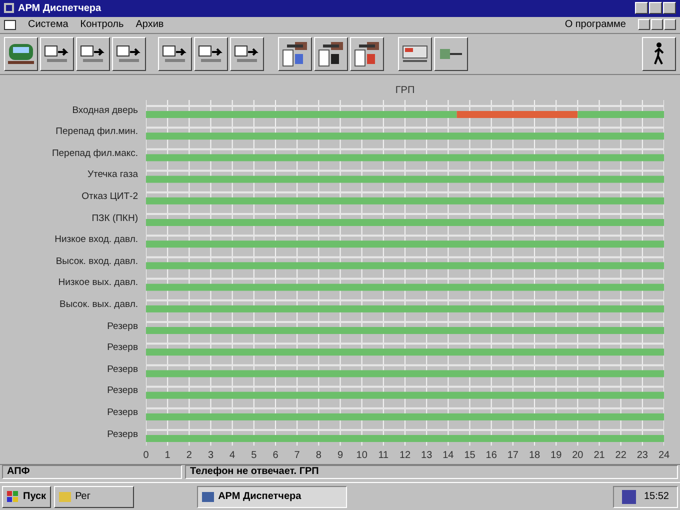  Describe the element at coordinates (13, 496) in the screenshot. I see `windows-logo-icon` at that location.